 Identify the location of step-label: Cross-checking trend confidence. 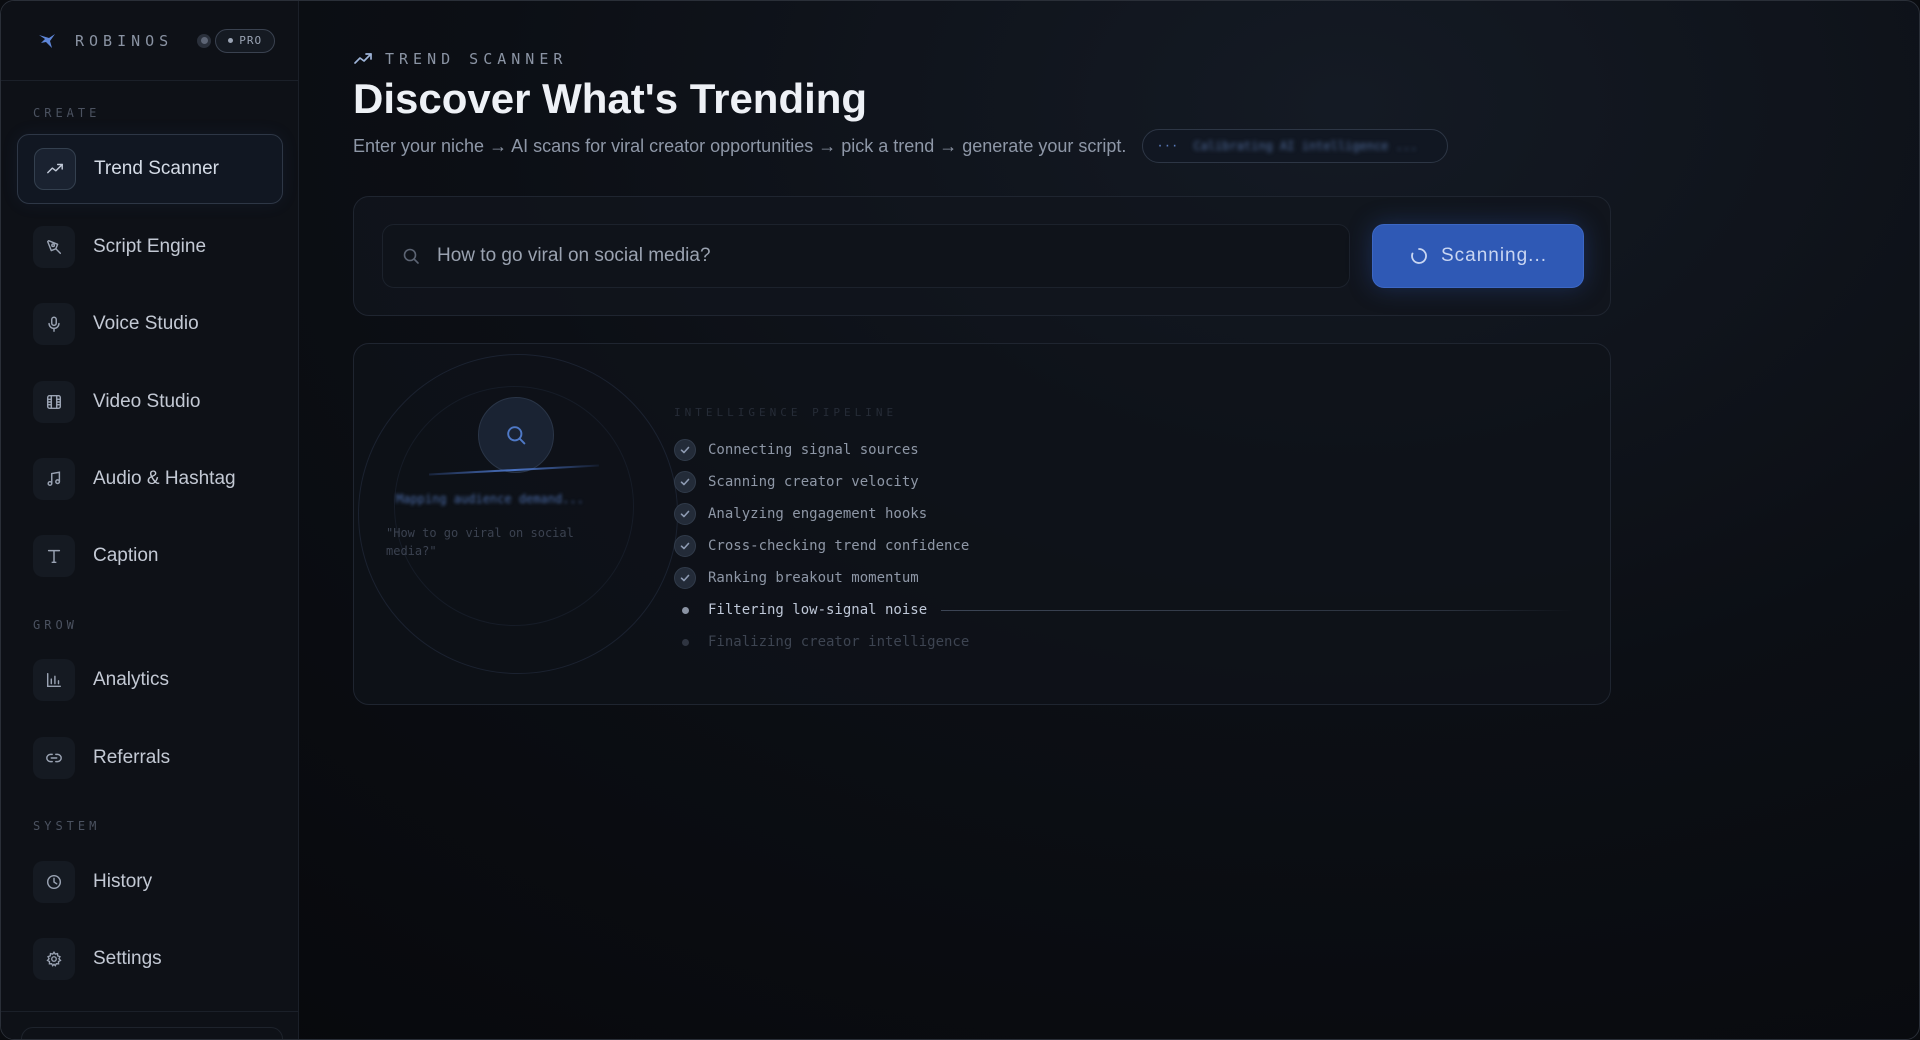
(839, 546).